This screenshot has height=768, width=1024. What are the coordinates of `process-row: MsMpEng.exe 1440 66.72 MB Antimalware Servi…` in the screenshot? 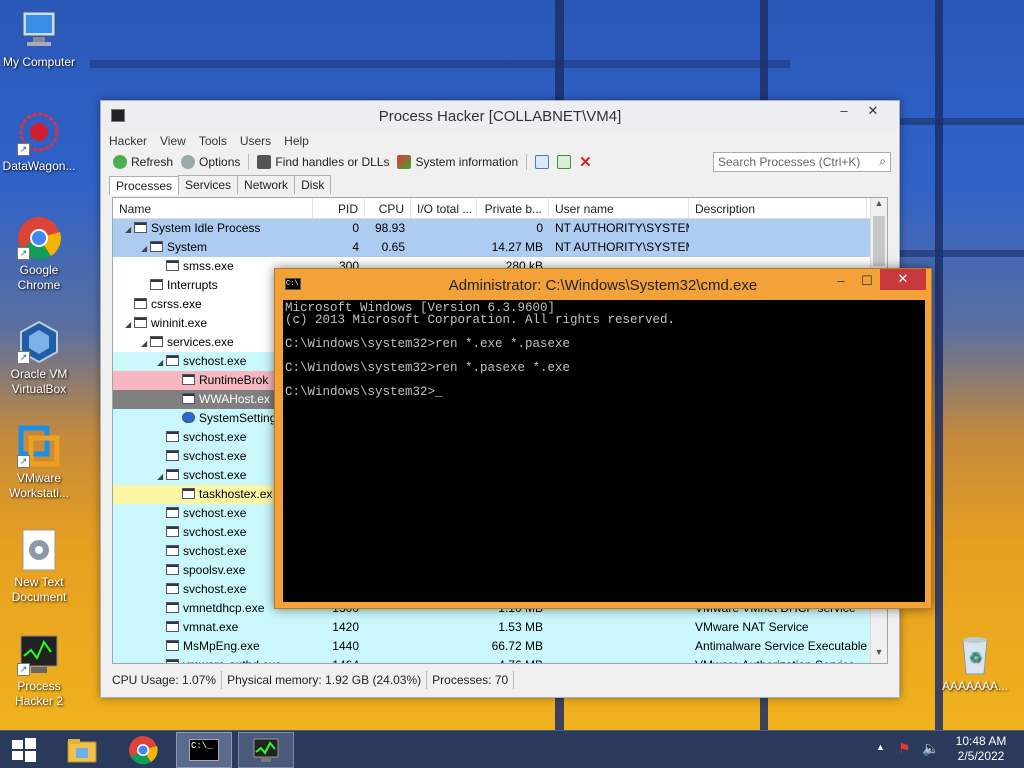 It's located at (500, 646).